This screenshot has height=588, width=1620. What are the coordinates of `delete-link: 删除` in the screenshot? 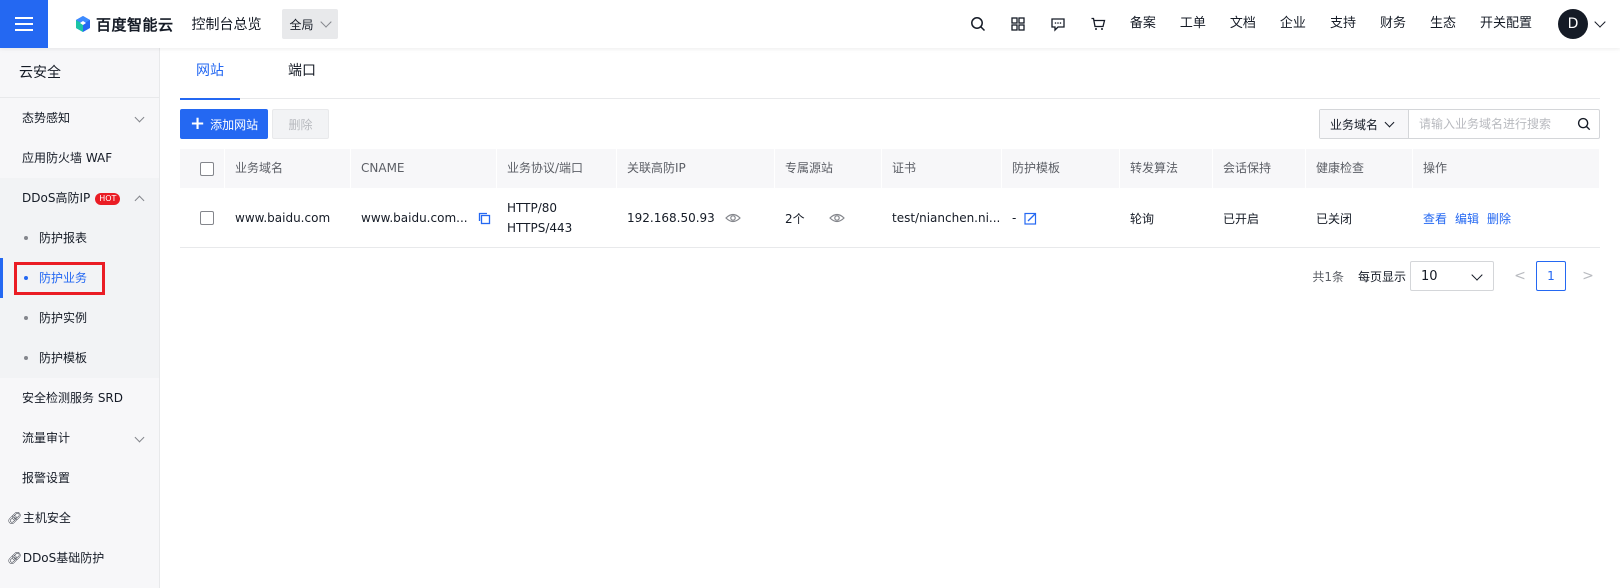 It's located at (1499, 218).